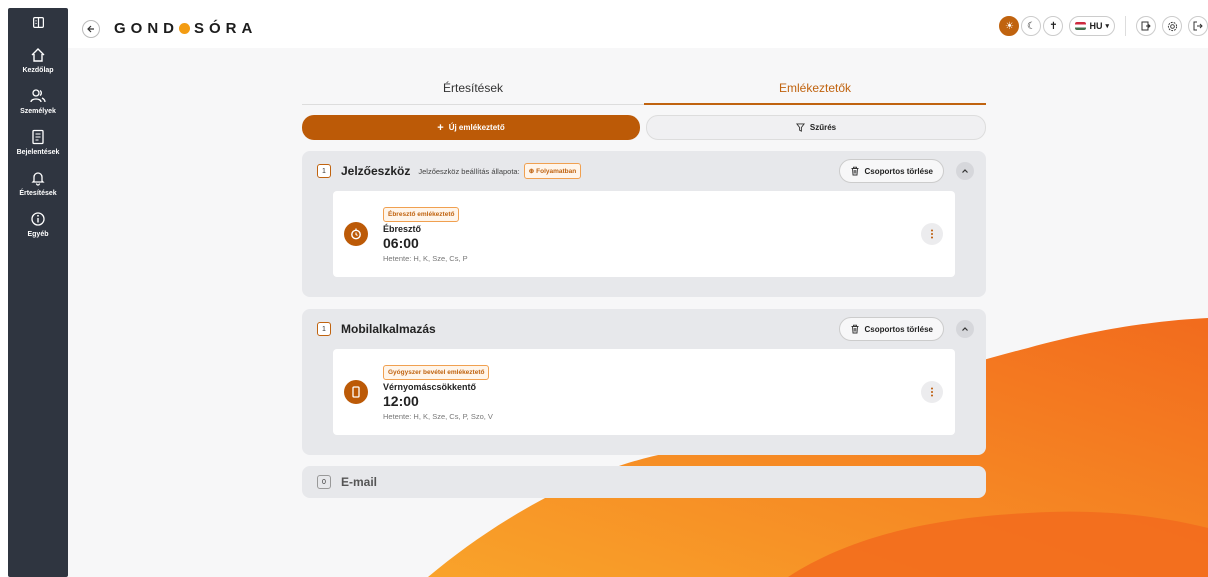 The width and height of the screenshot is (1208, 577). I want to click on action-bar: + Új emlékeztető Szűrés, so click(644, 127).